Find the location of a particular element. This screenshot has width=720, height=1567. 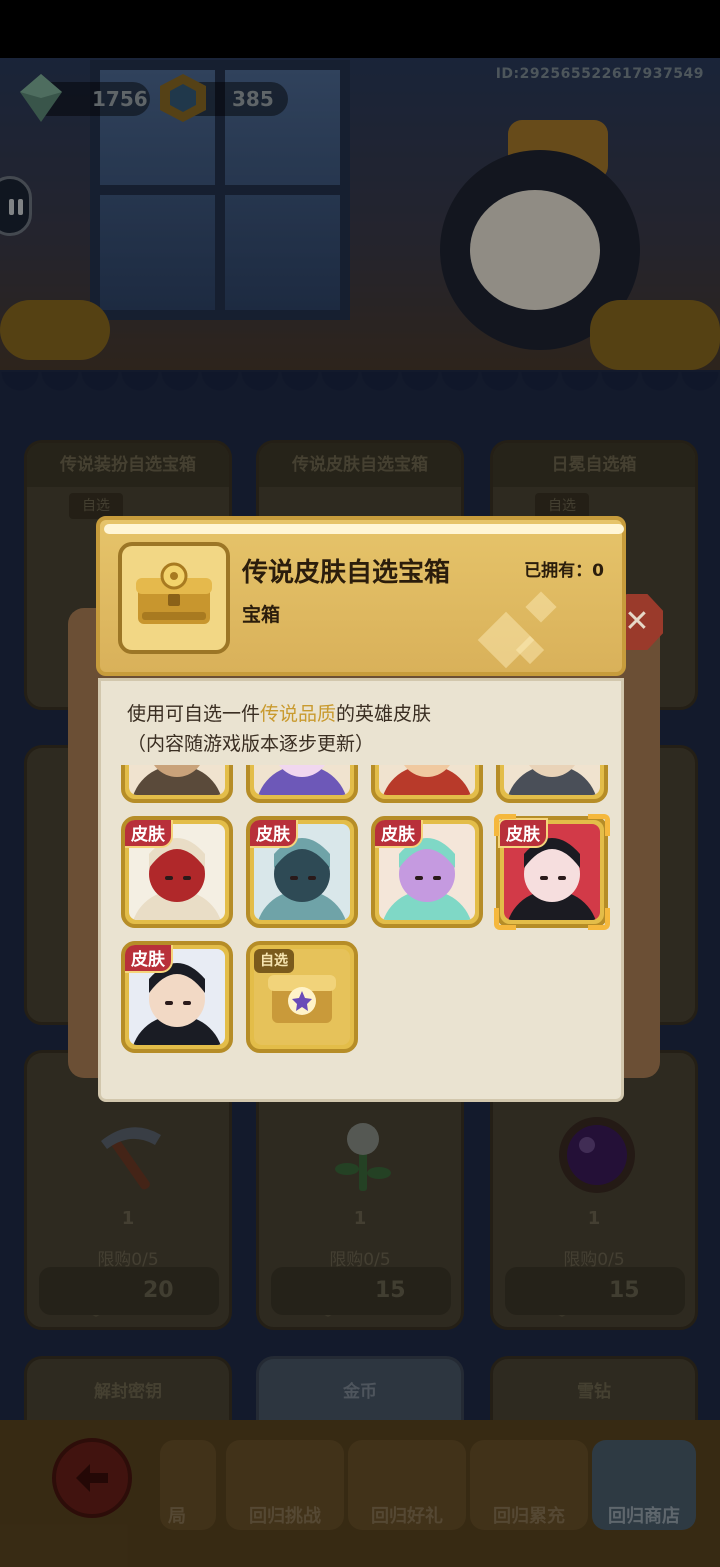

description-line-2: （内容随游戏版本逐步更新） is located at coordinates (251, 744).